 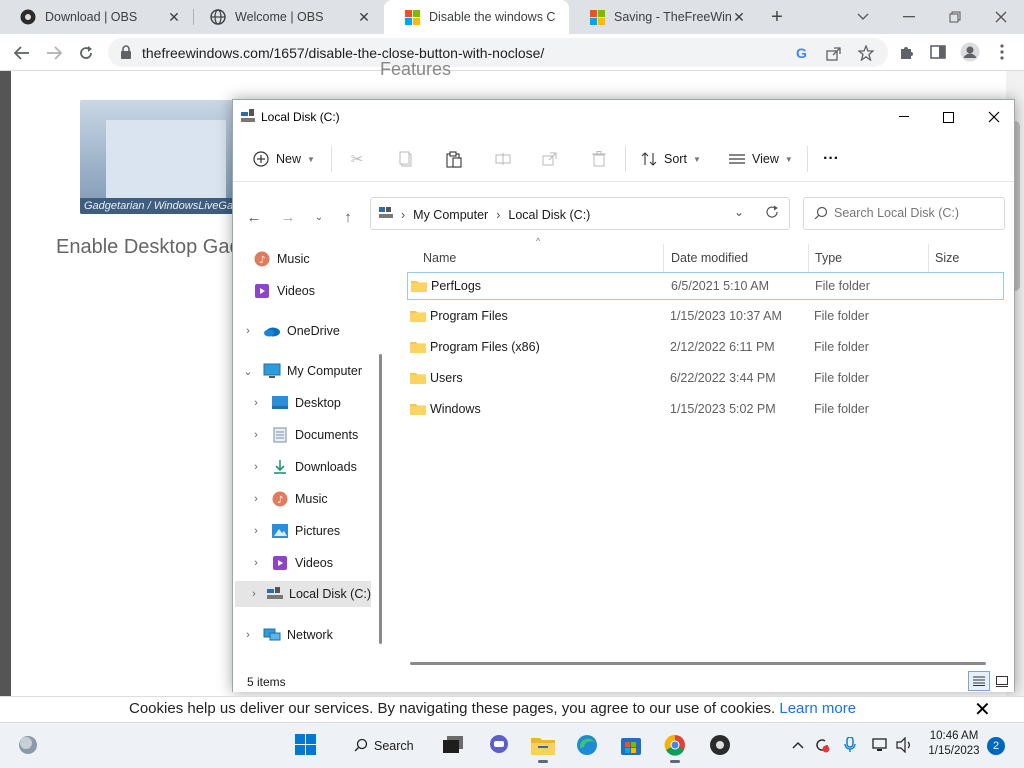 I want to click on sync-icon, so click(x=822, y=745).